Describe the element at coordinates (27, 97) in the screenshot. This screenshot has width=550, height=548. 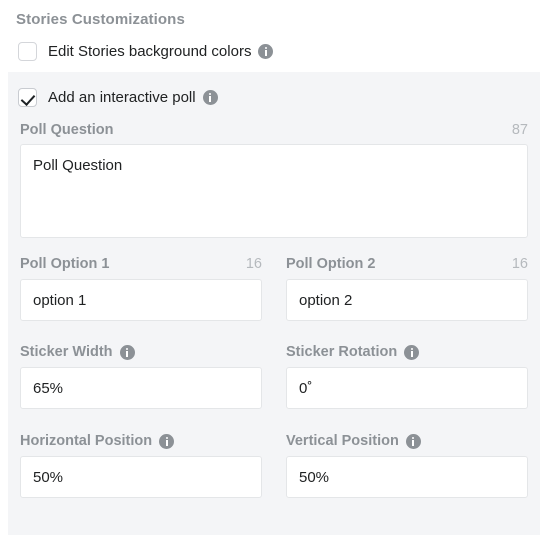
I see `checkbox-add-an-interactive-poll` at that location.